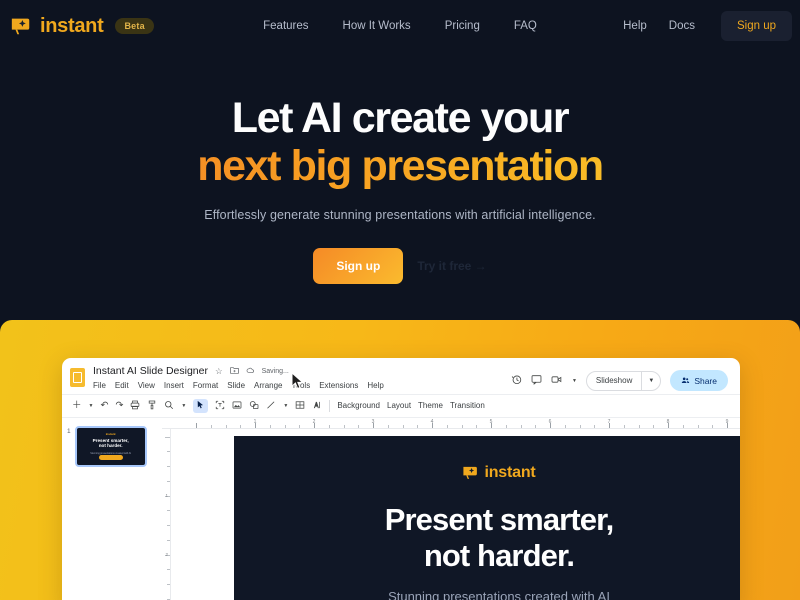  I want to click on move-to-folder-icon, so click(234, 371).